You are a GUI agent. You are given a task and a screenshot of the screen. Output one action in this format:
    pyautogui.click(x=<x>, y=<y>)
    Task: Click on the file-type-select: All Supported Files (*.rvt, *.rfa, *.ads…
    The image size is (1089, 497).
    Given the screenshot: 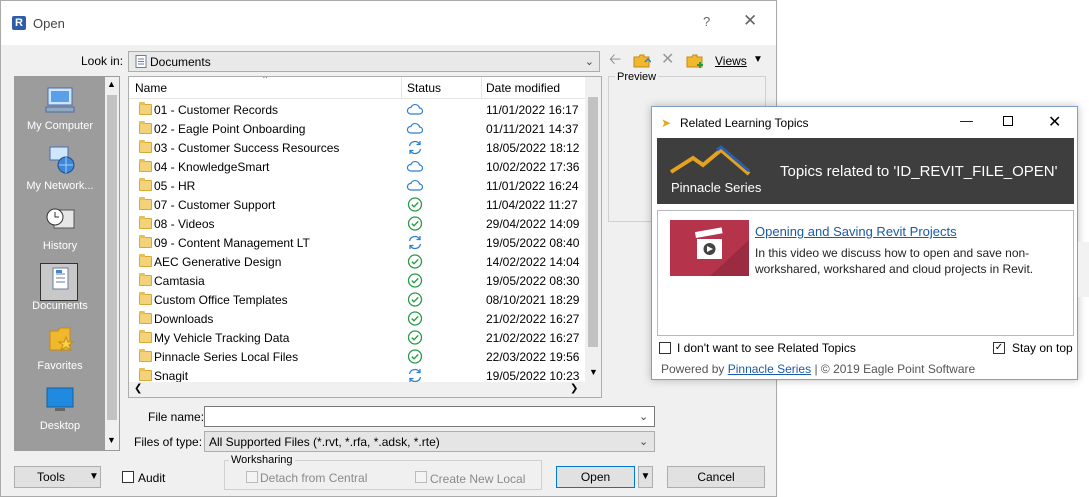 What is the action you would take?
    pyautogui.click(x=429, y=441)
    